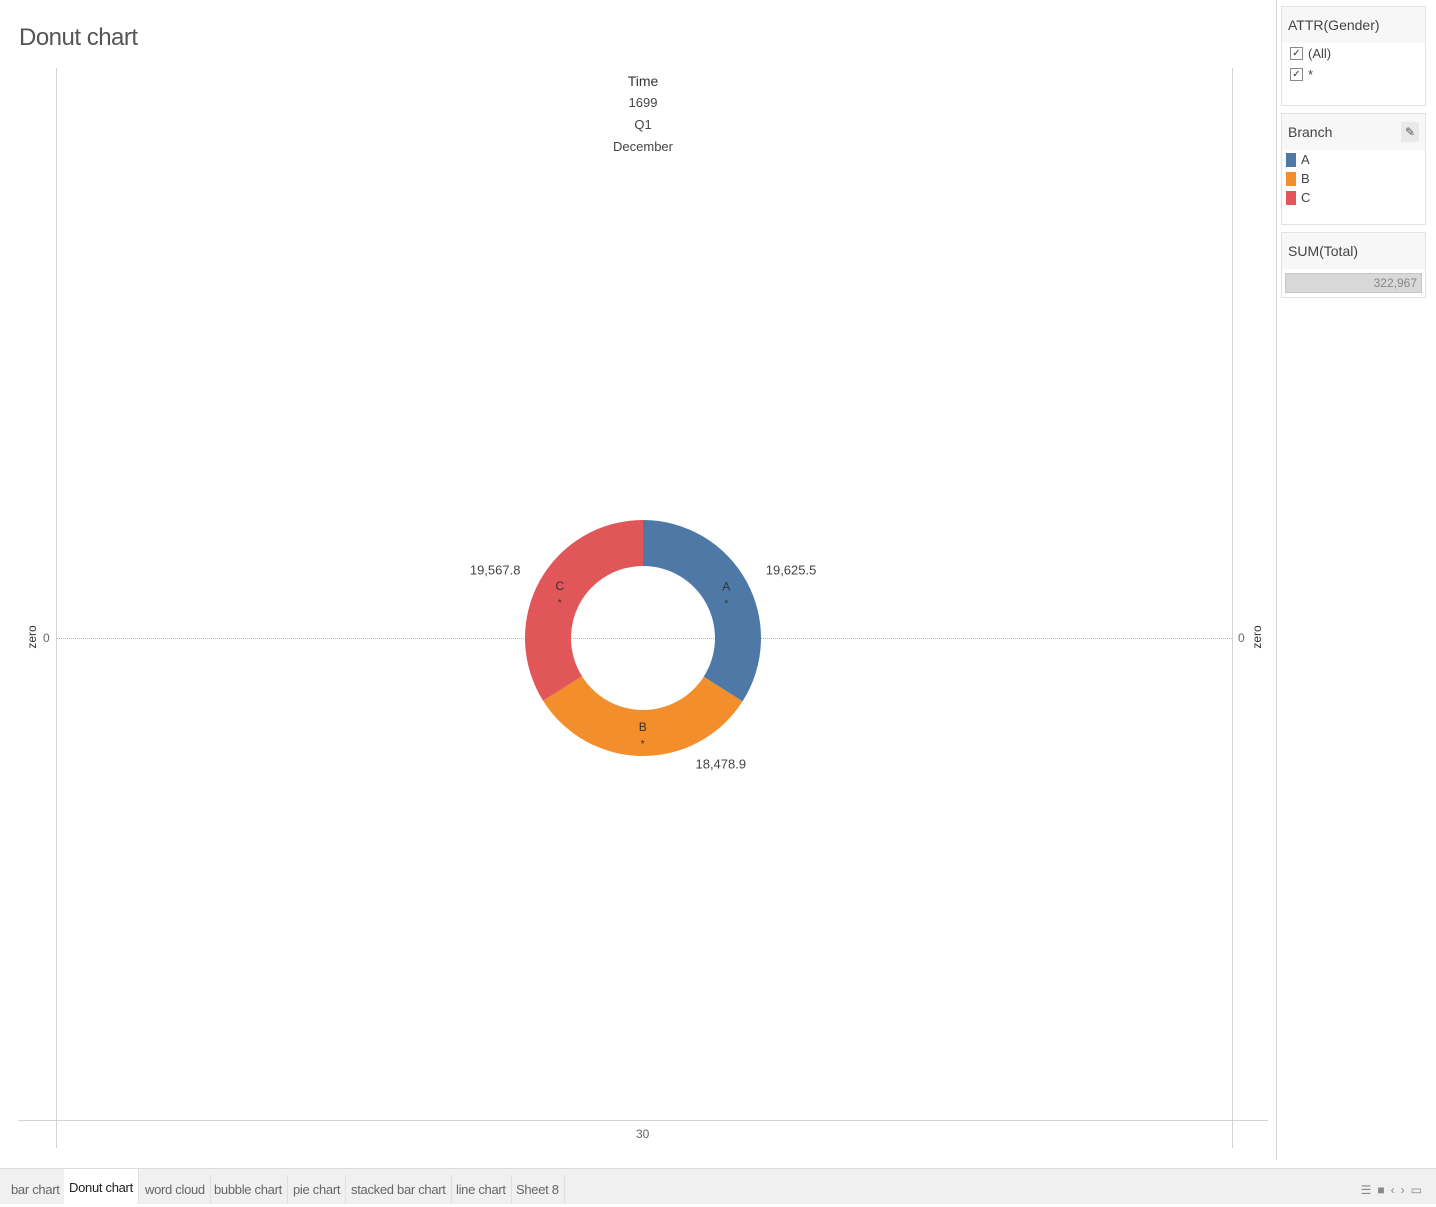 The image size is (1436, 1207). Describe the element at coordinates (101, 1186) in the screenshot. I see `tab-donut-chart: Donut chart` at that location.